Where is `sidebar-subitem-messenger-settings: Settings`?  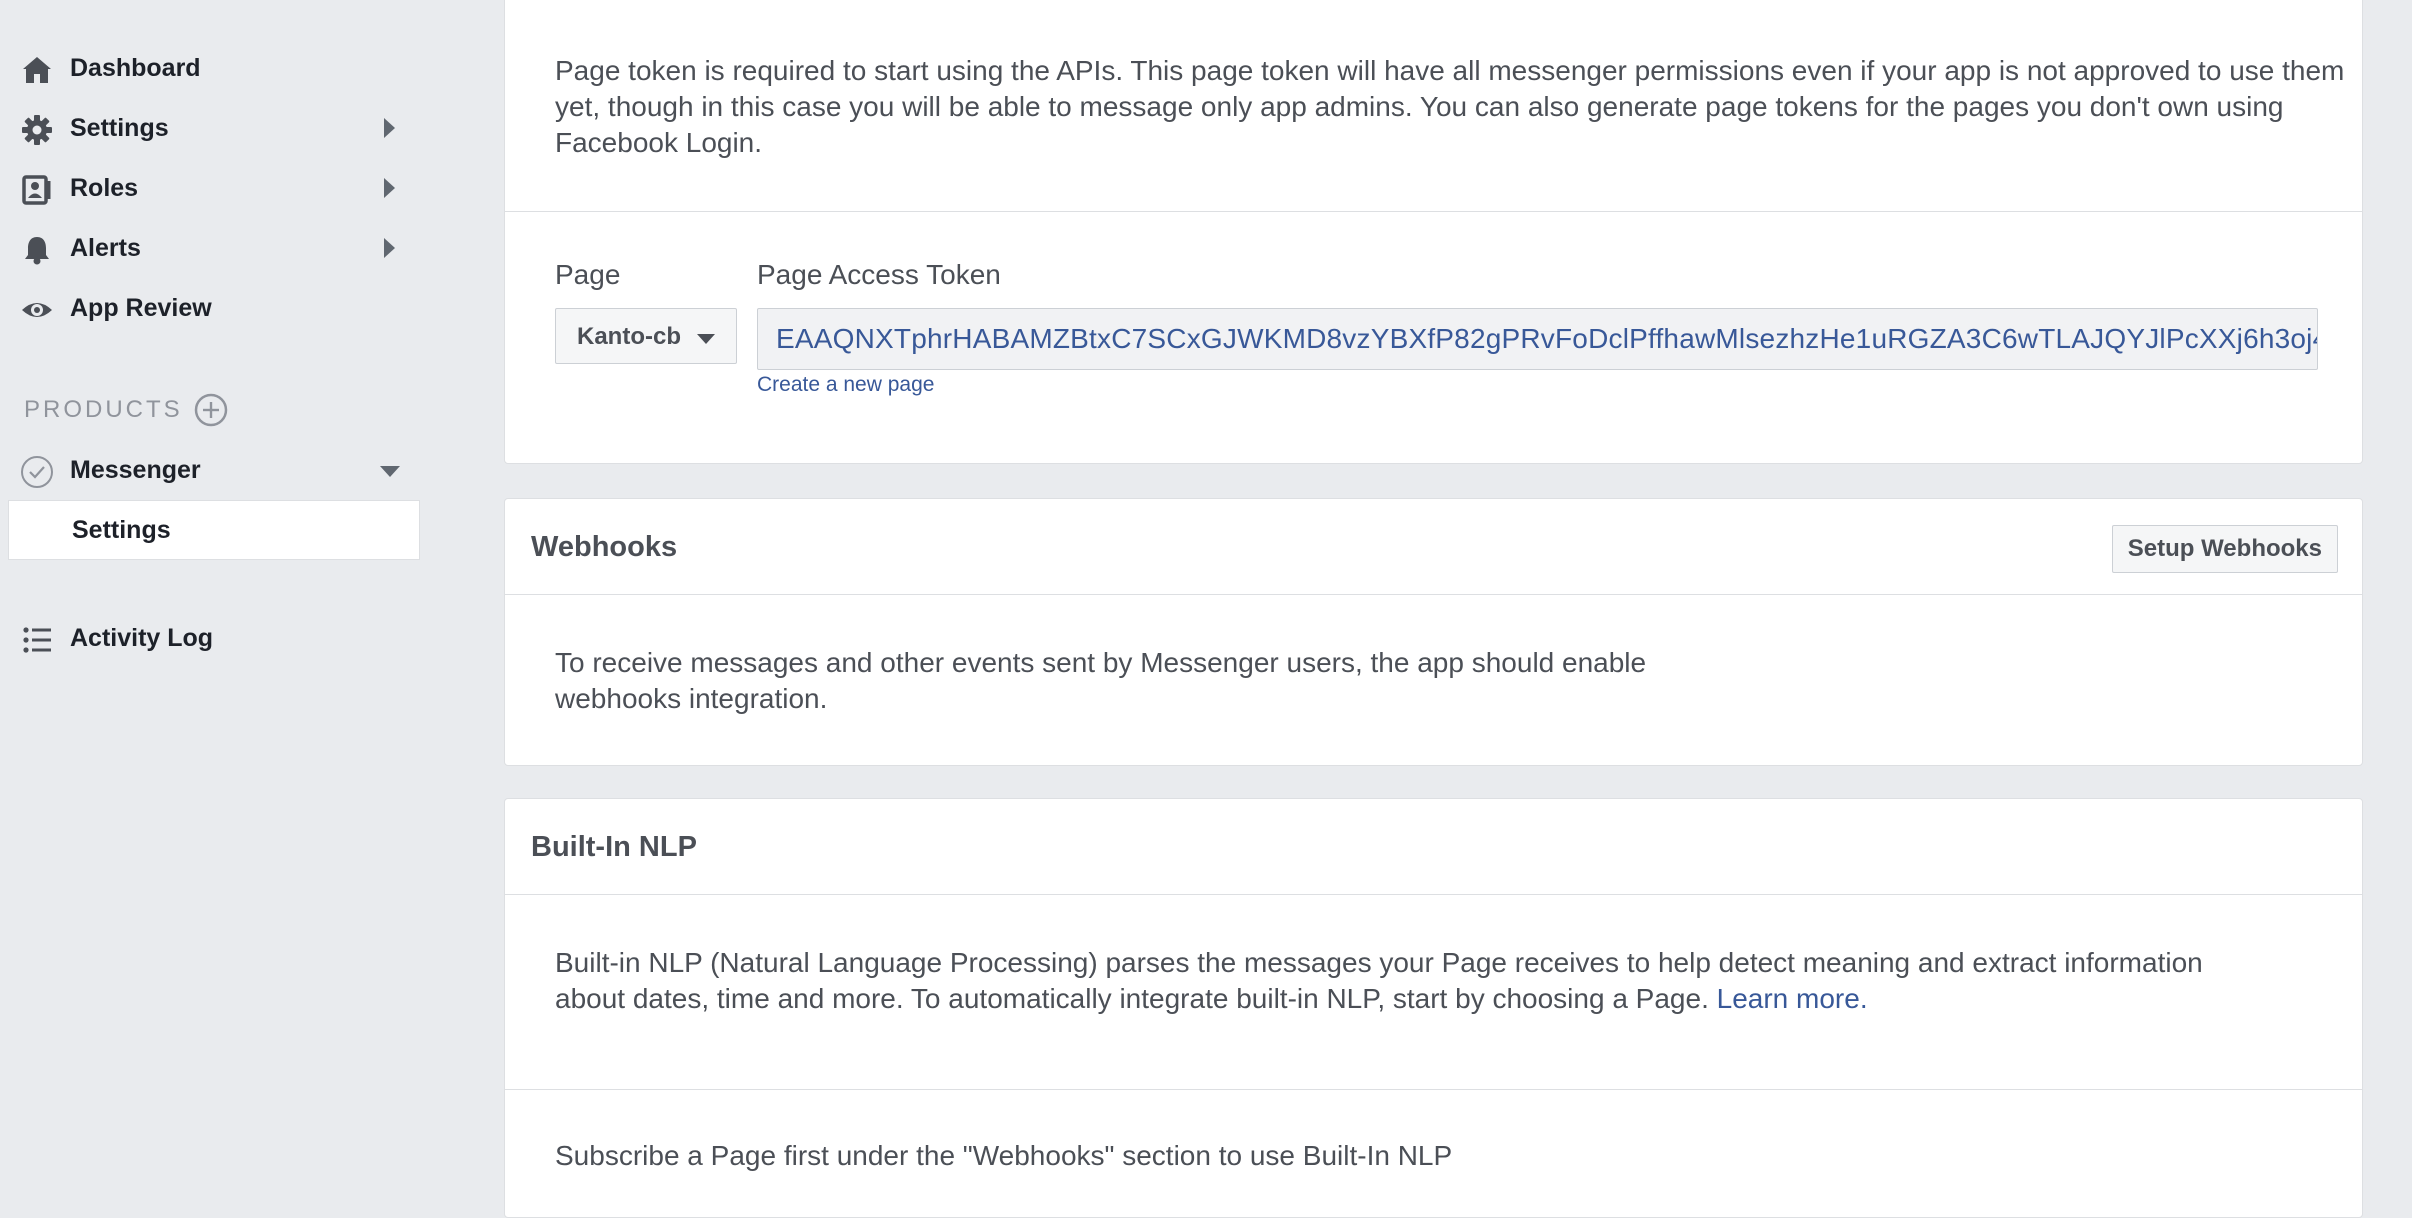 sidebar-subitem-messenger-settings: Settings is located at coordinates (214, 530).